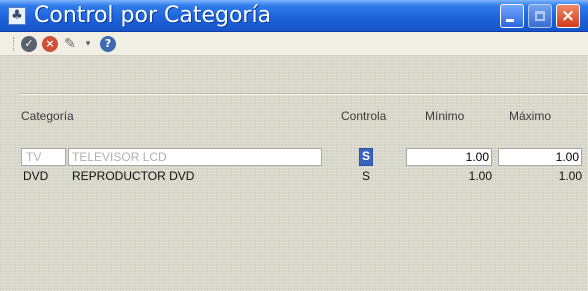  I want to click on category-description: REPRODUCTOR DVD, so click(133, 176).